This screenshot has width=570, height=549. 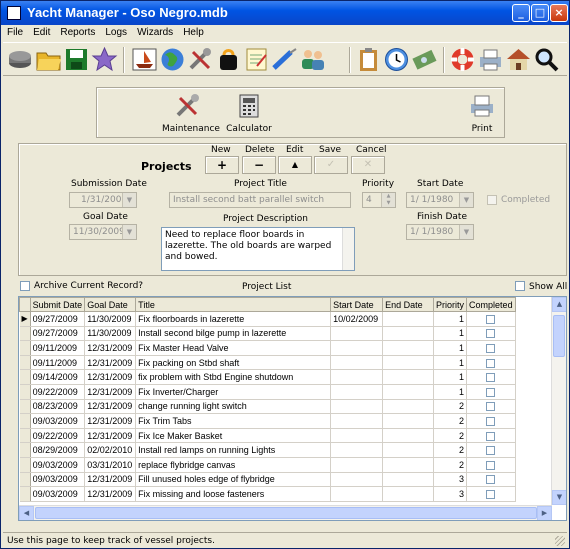 What do you see at coordinates (115, 31) in the screenshot?
I see `menu-logs: Logs` at bounding box center [115, 31].